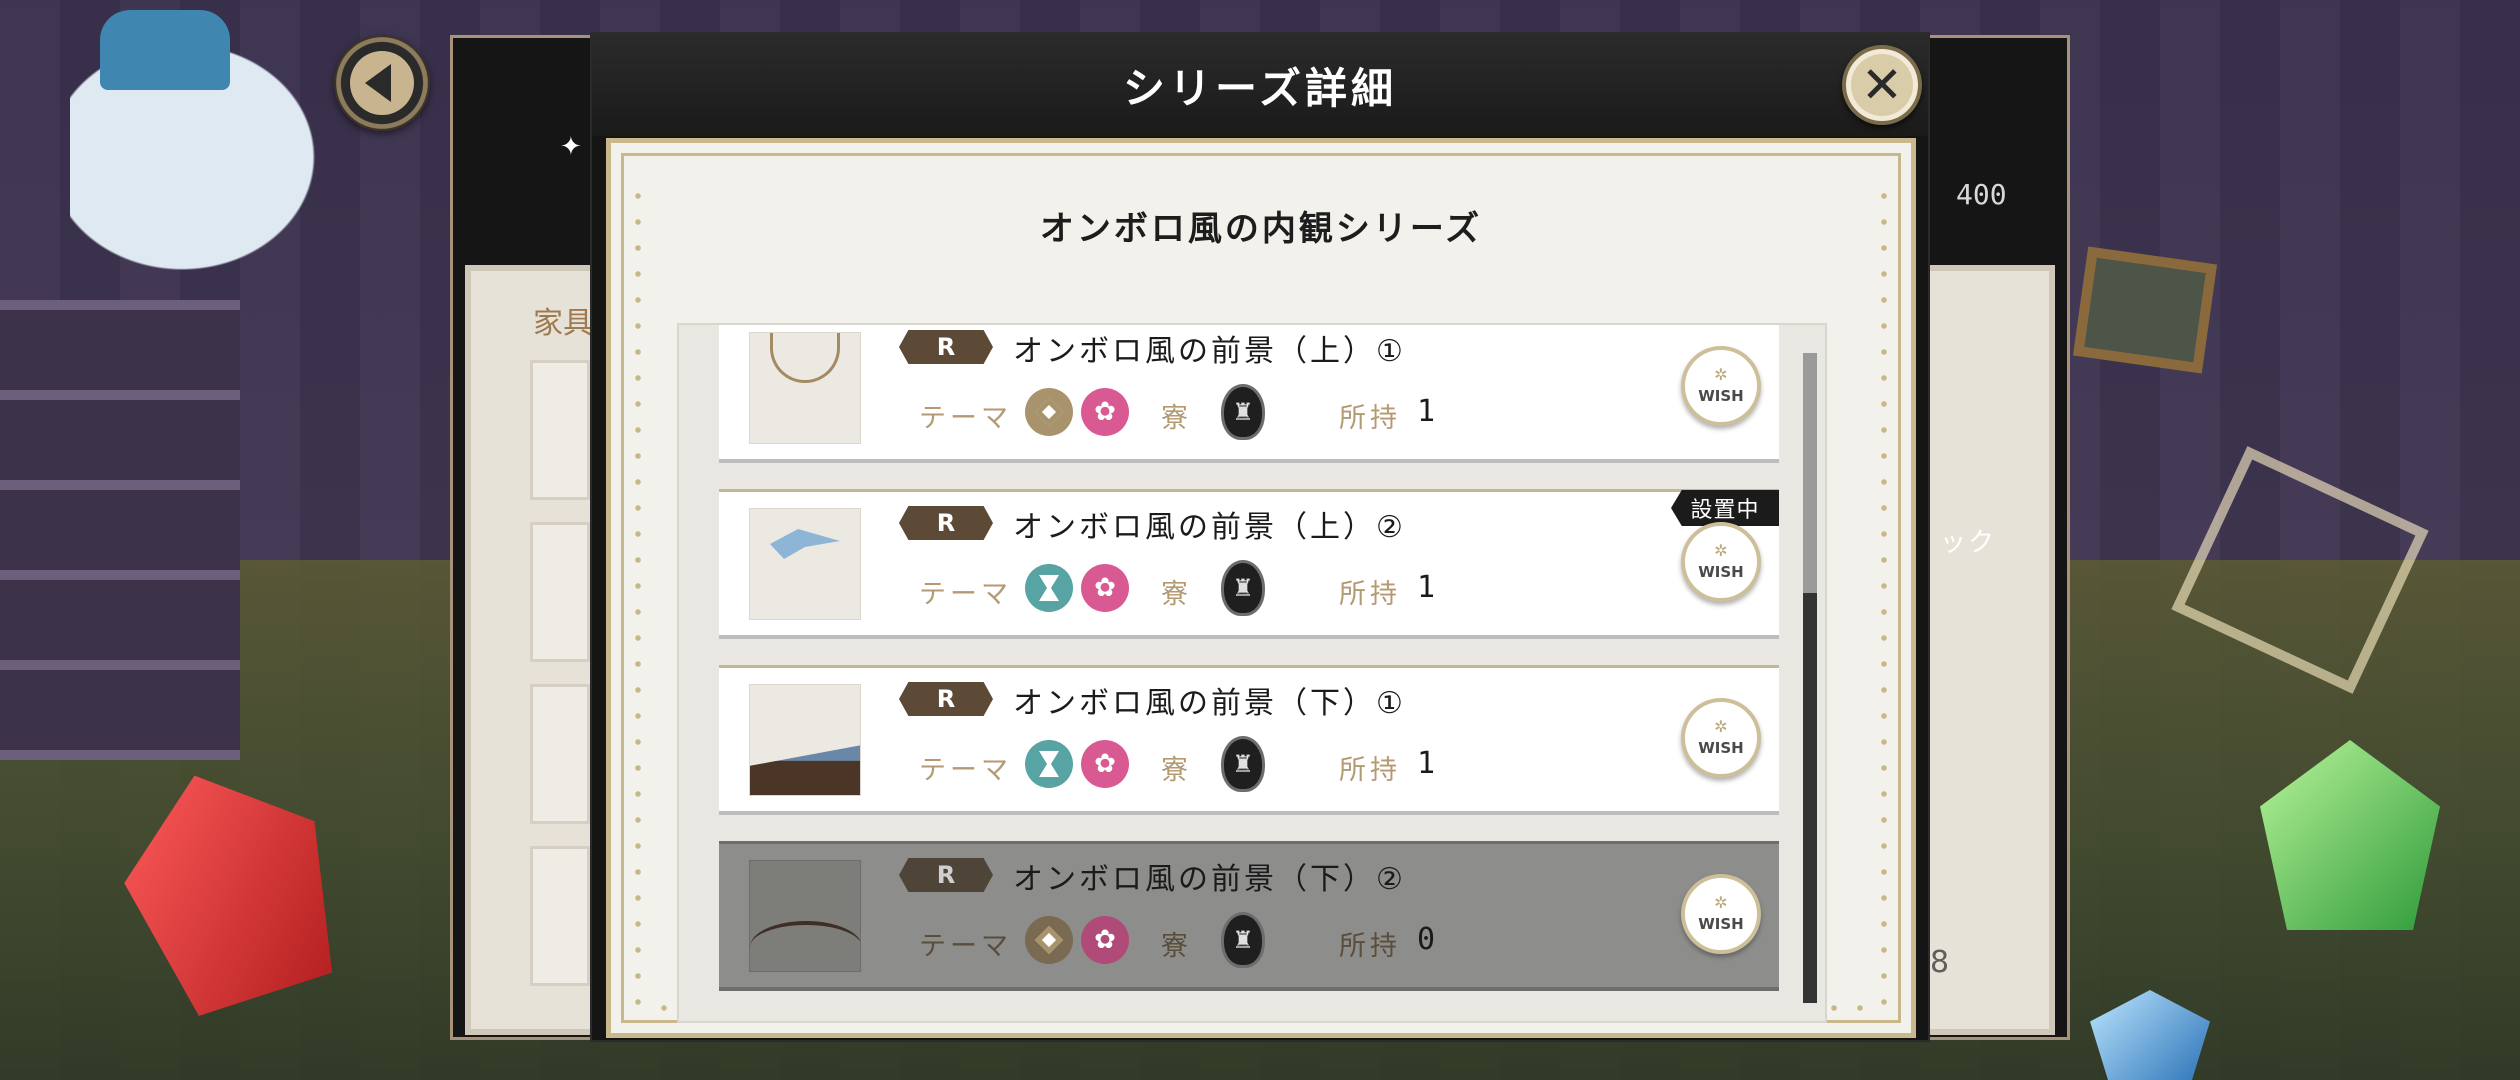  Describe the element at coordinates (563, 323) in the screenshot. I see `underlying-tab-label: 家具` at that location.